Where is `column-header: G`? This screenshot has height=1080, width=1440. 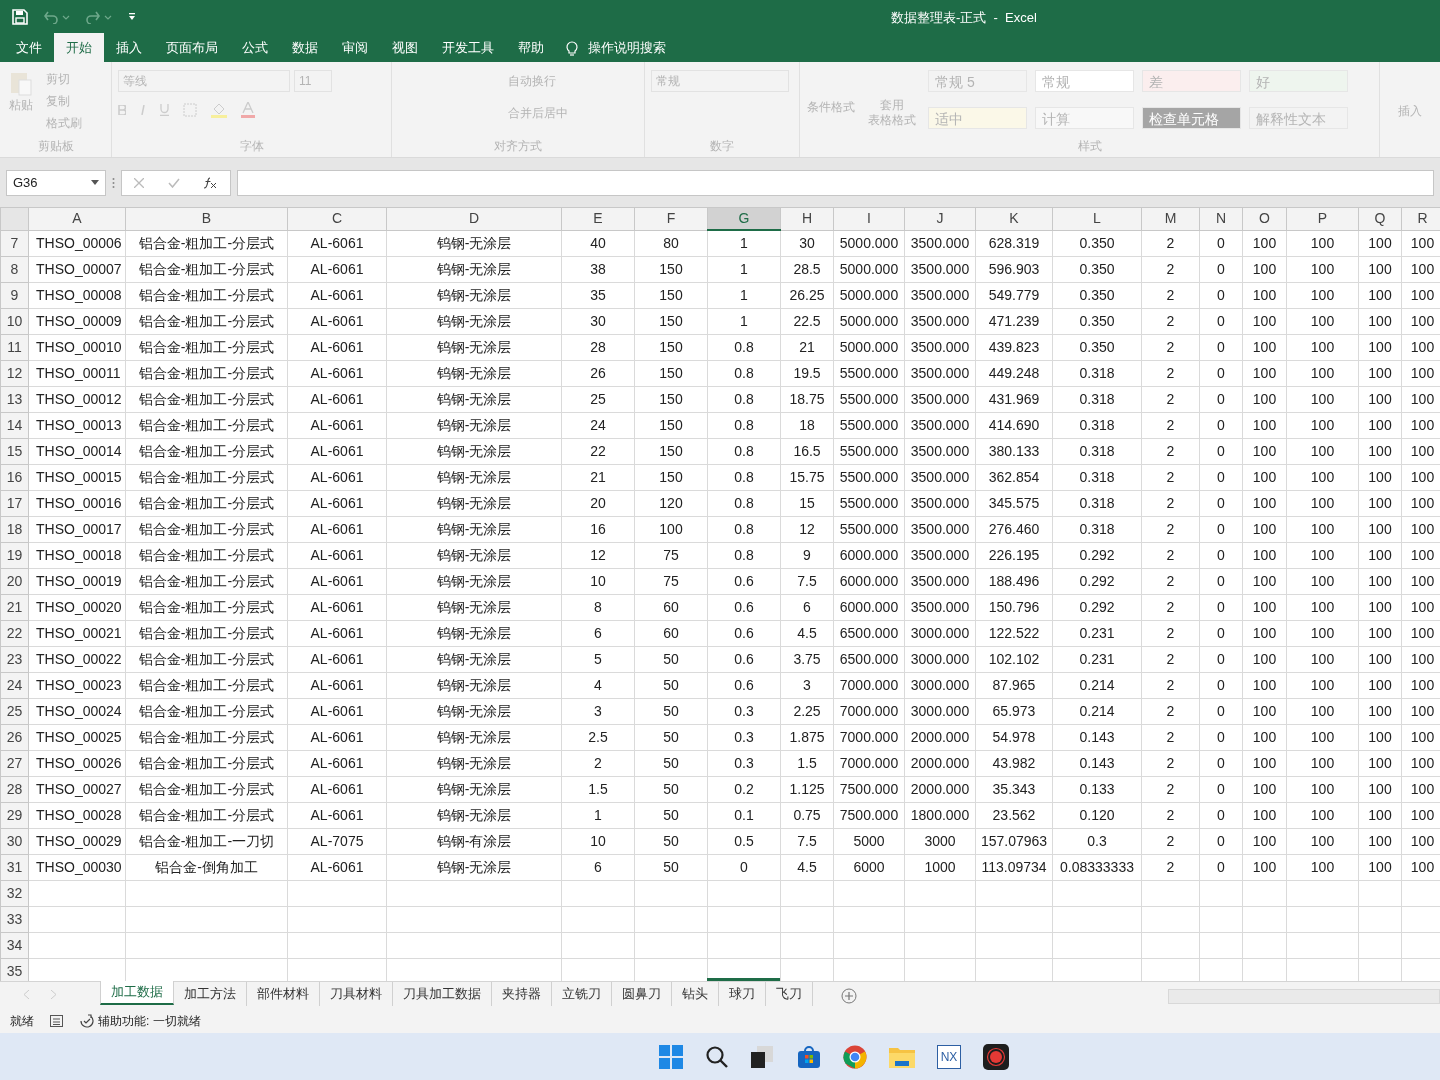 column-header: G is located at coordinates (744, 218).